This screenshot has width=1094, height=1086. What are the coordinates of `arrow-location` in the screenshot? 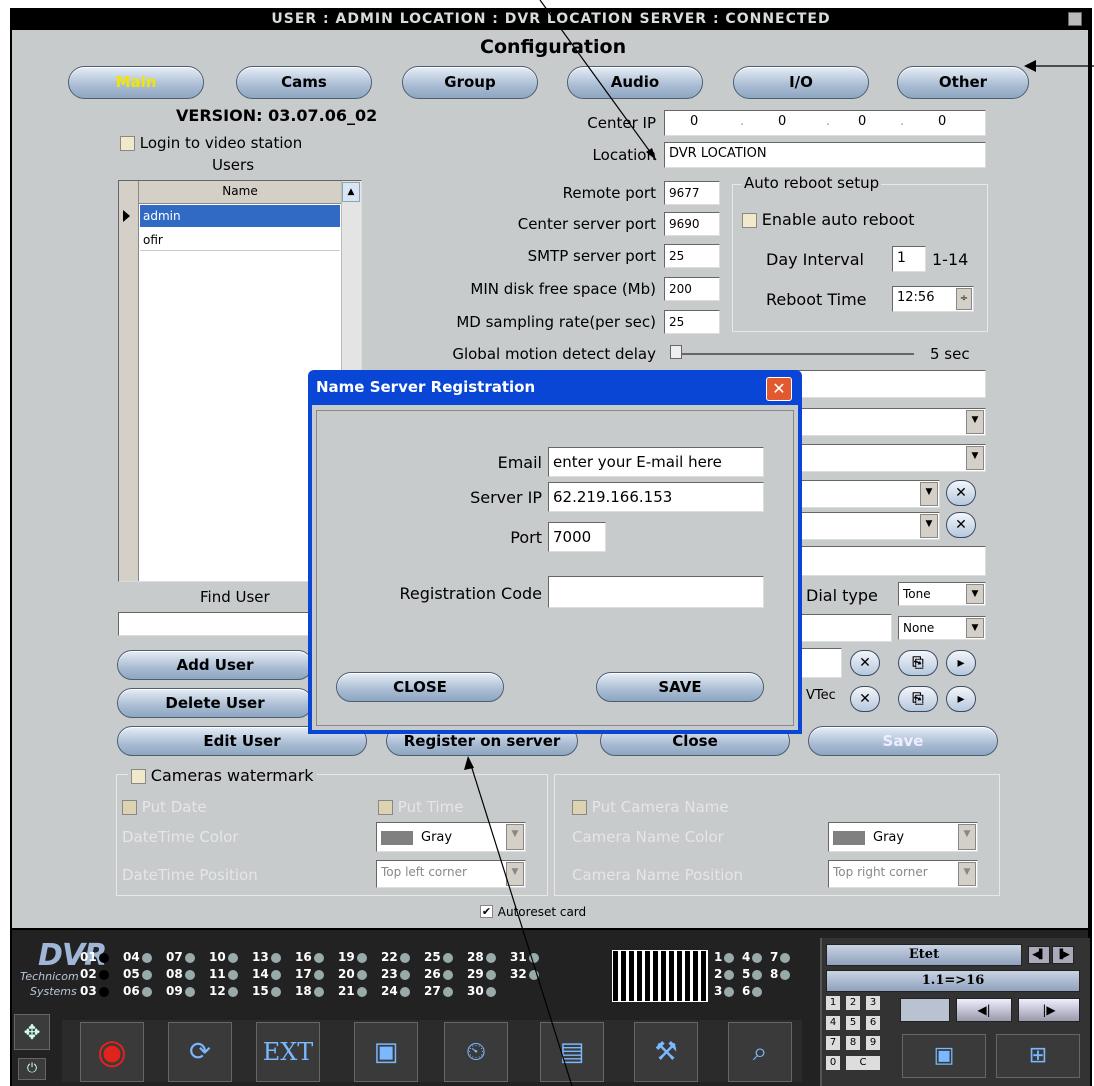 It's located at (598, 80).